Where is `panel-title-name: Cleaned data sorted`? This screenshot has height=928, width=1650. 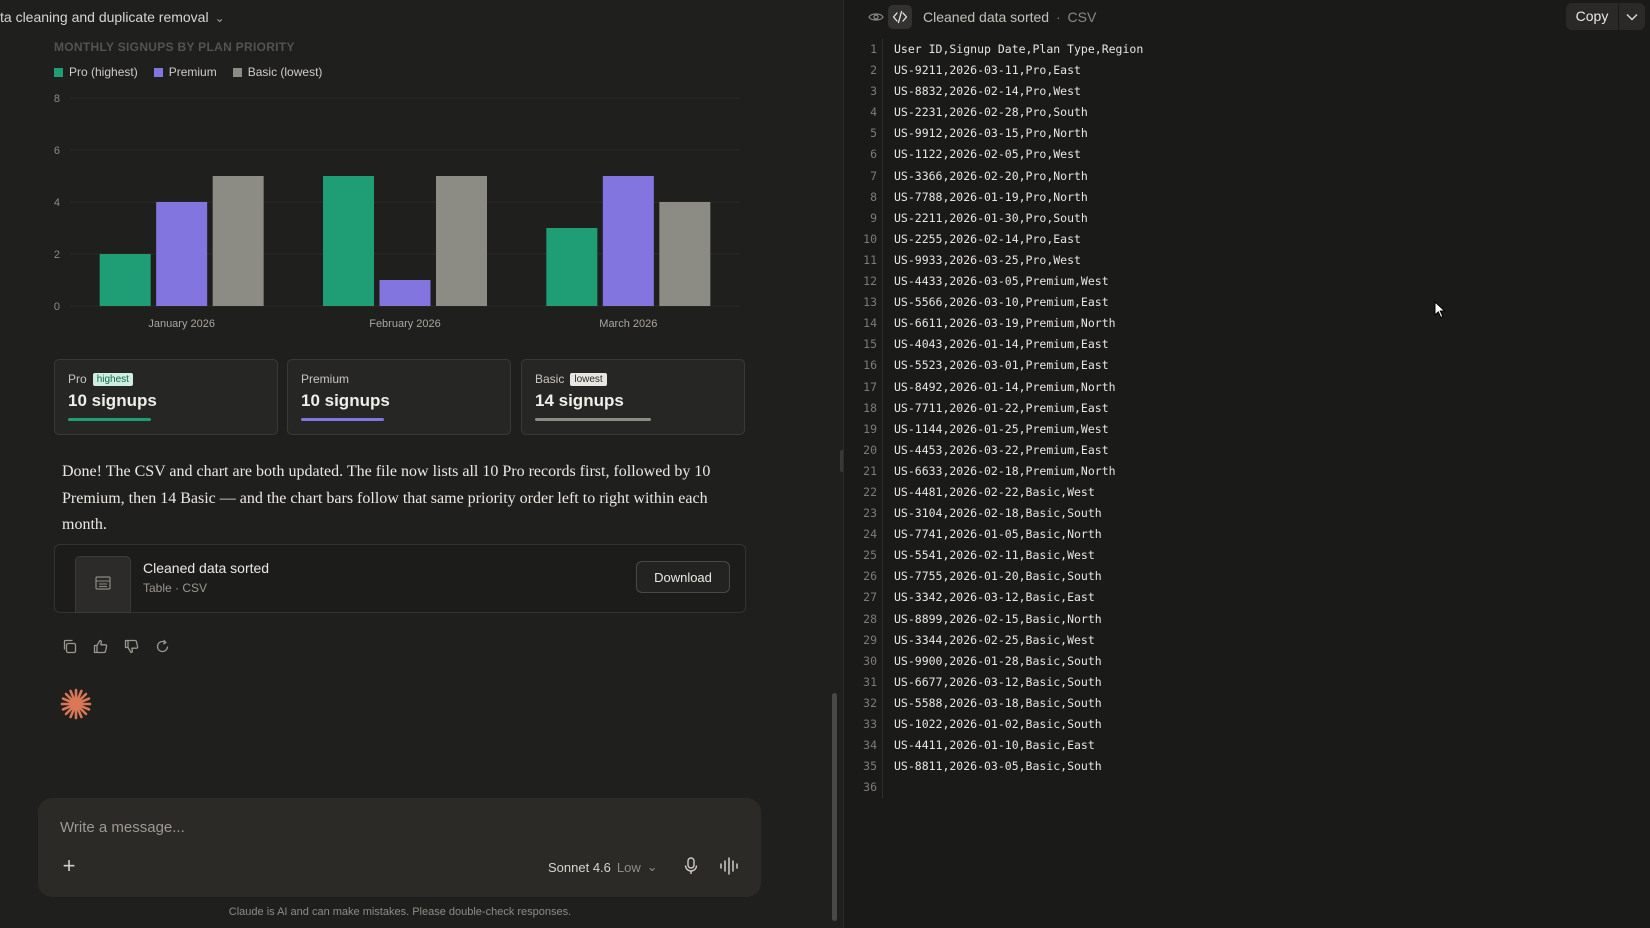 panel-title-name: Cleaned data sorted is located at coordinates (986, 17).